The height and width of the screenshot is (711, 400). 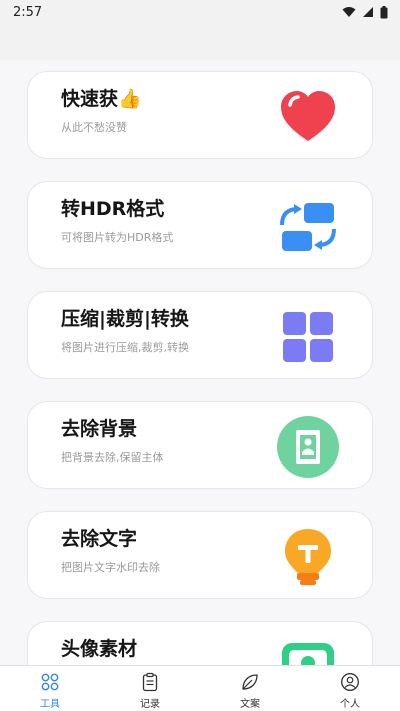 I want to click on card-subtitle: 可将图片转为HDR格式, so click(x=117, y=237).